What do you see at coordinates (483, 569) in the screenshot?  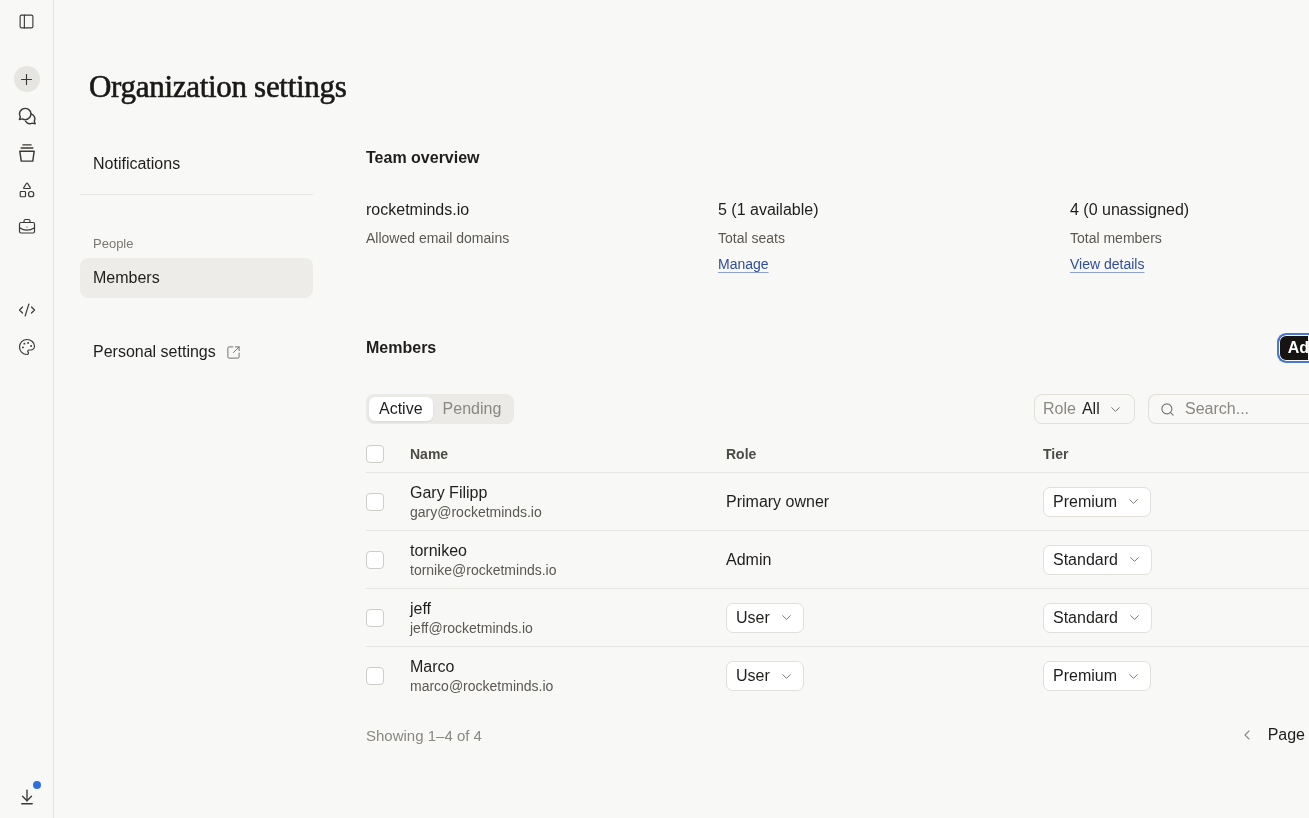 I see `member-email: tornike@rocketminds.io` at bounding box center [483, 569].